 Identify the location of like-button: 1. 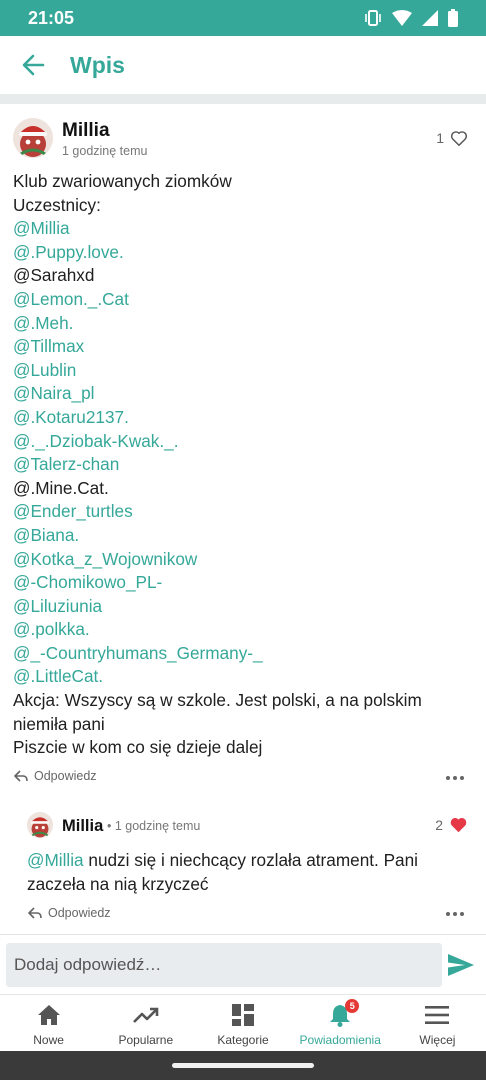
(452, 138).